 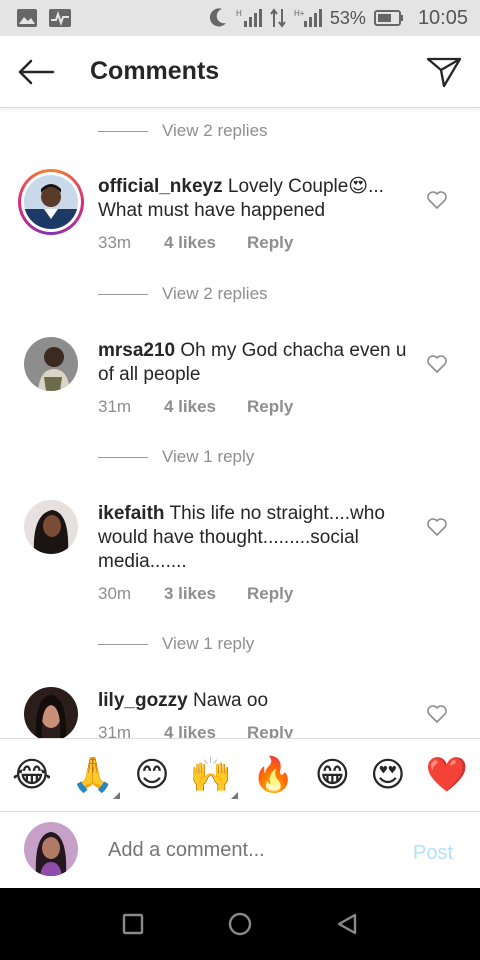 What do you see at coordinates (248, 850) in the screenshot?
I see `comment-input` at bounding box center [248, 850].